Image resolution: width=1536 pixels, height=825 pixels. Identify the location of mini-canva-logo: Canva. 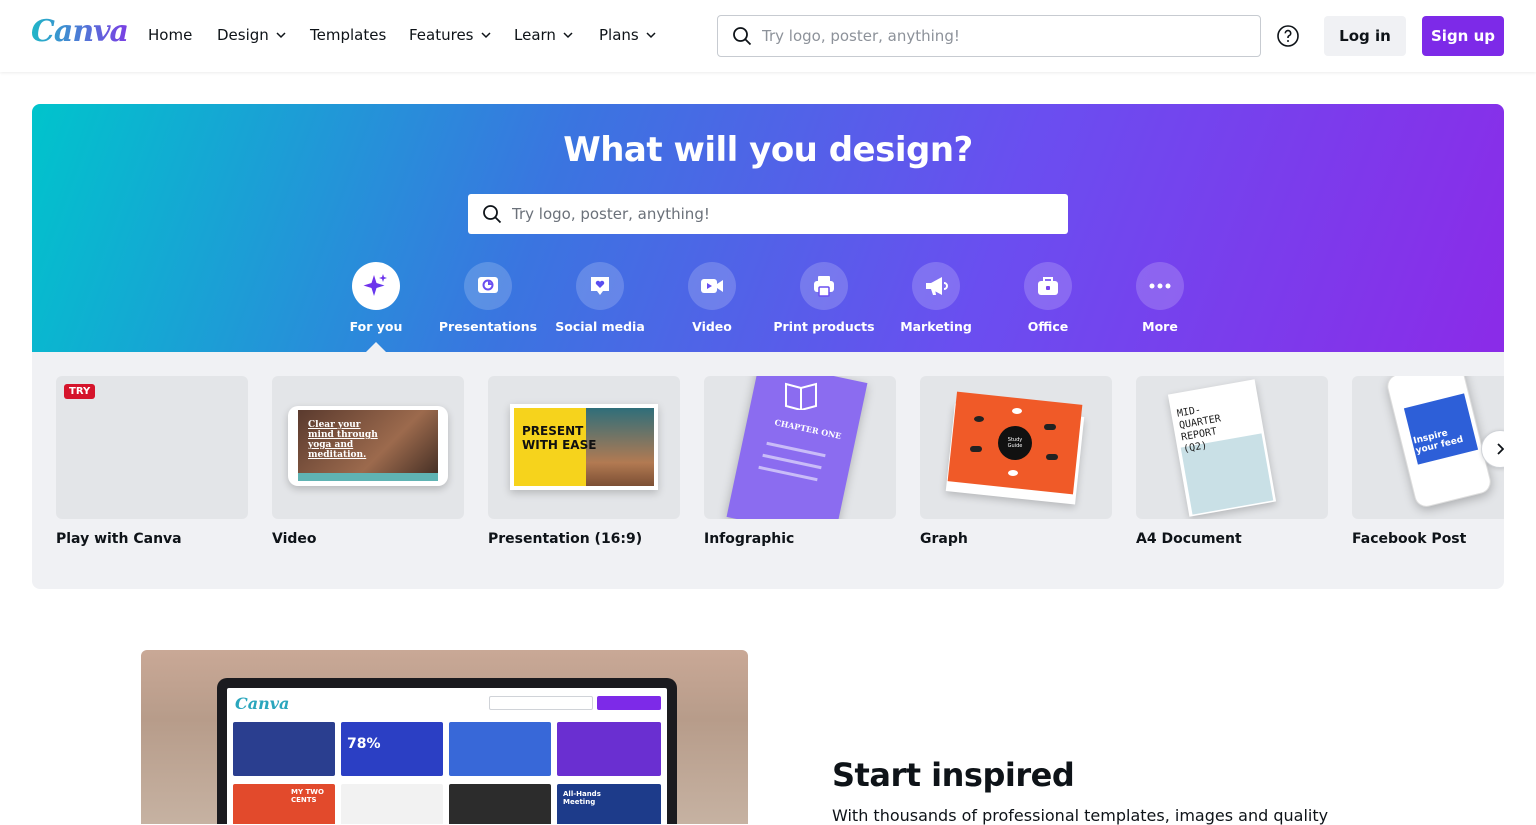
(262, 703).